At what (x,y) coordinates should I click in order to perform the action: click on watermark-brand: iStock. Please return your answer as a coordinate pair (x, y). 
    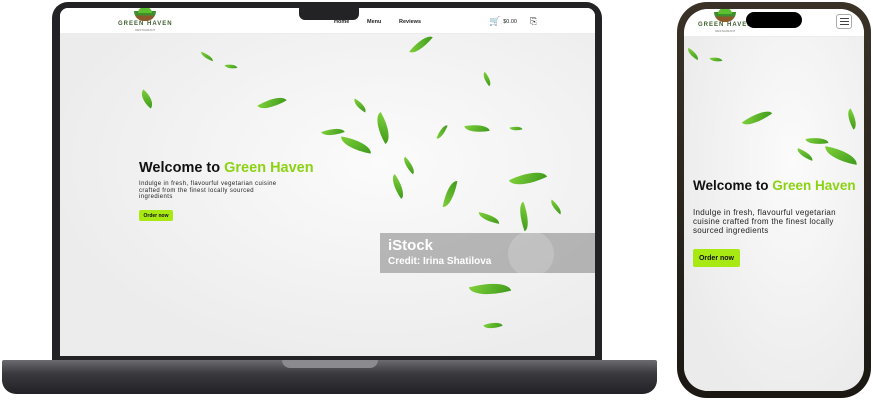
    Looking at the image, I should click on (411, 245).